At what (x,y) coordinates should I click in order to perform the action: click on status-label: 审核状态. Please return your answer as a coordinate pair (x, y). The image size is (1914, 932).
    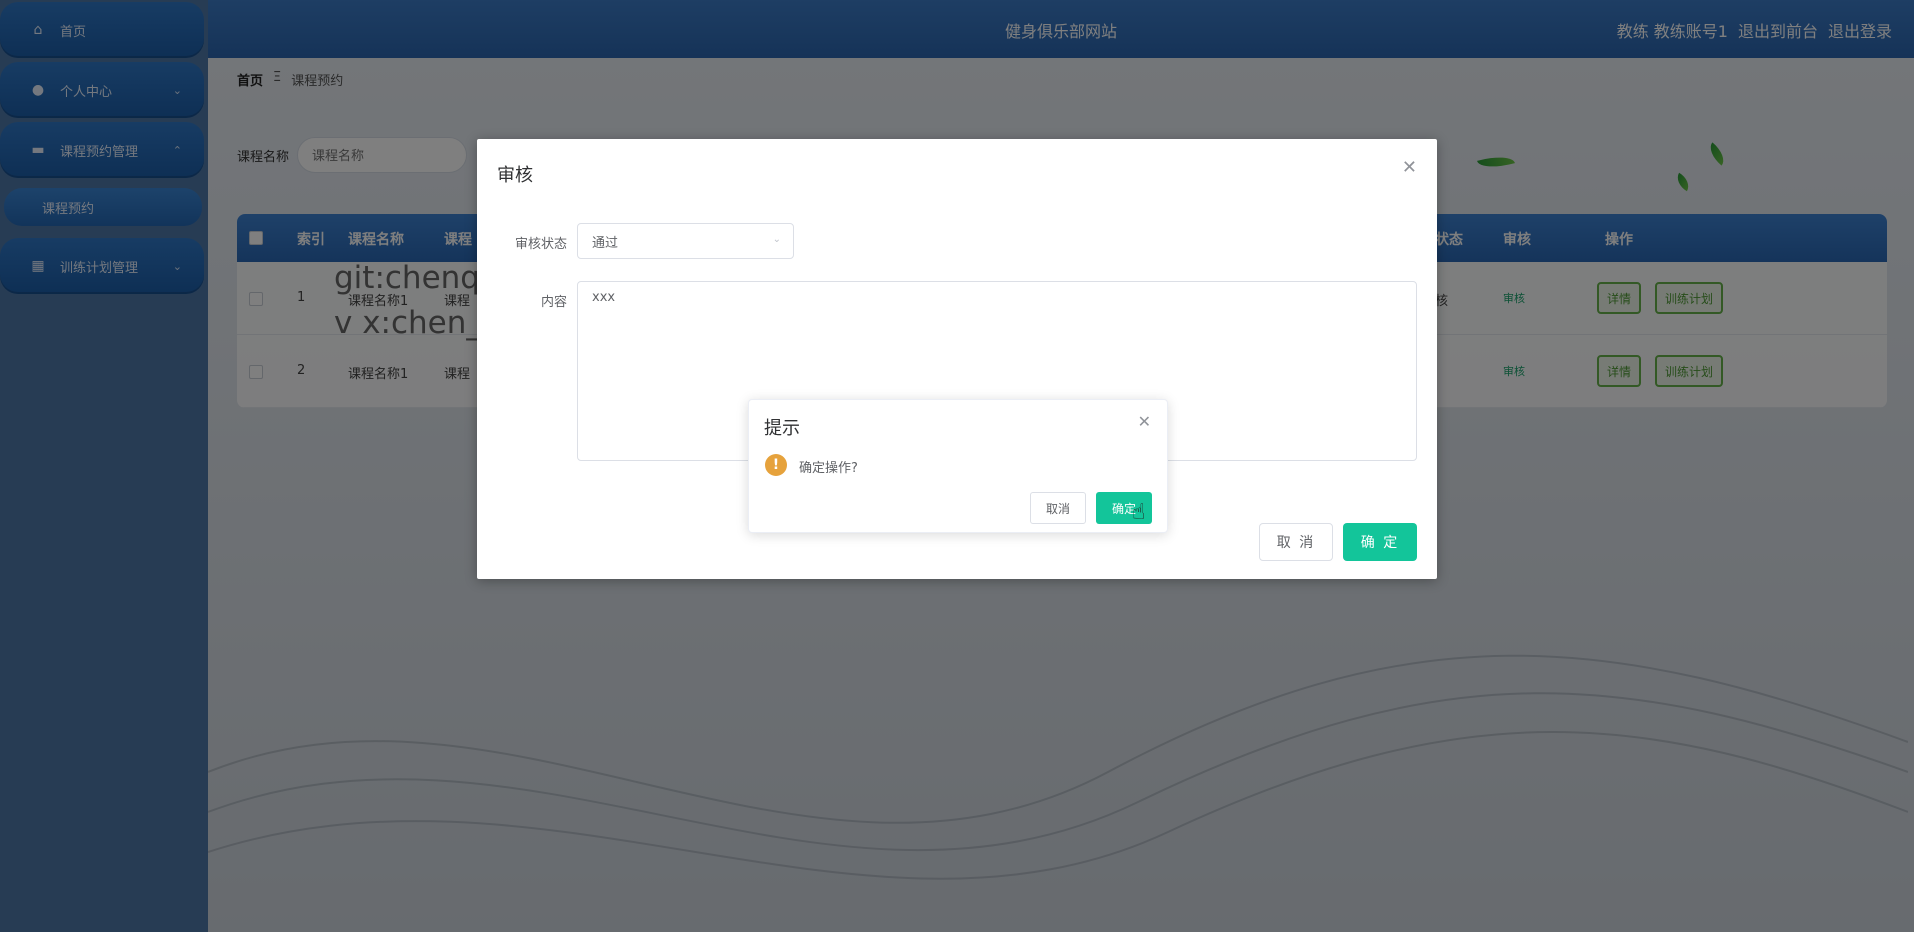
    Looking at the image, I should click on (540, 244).